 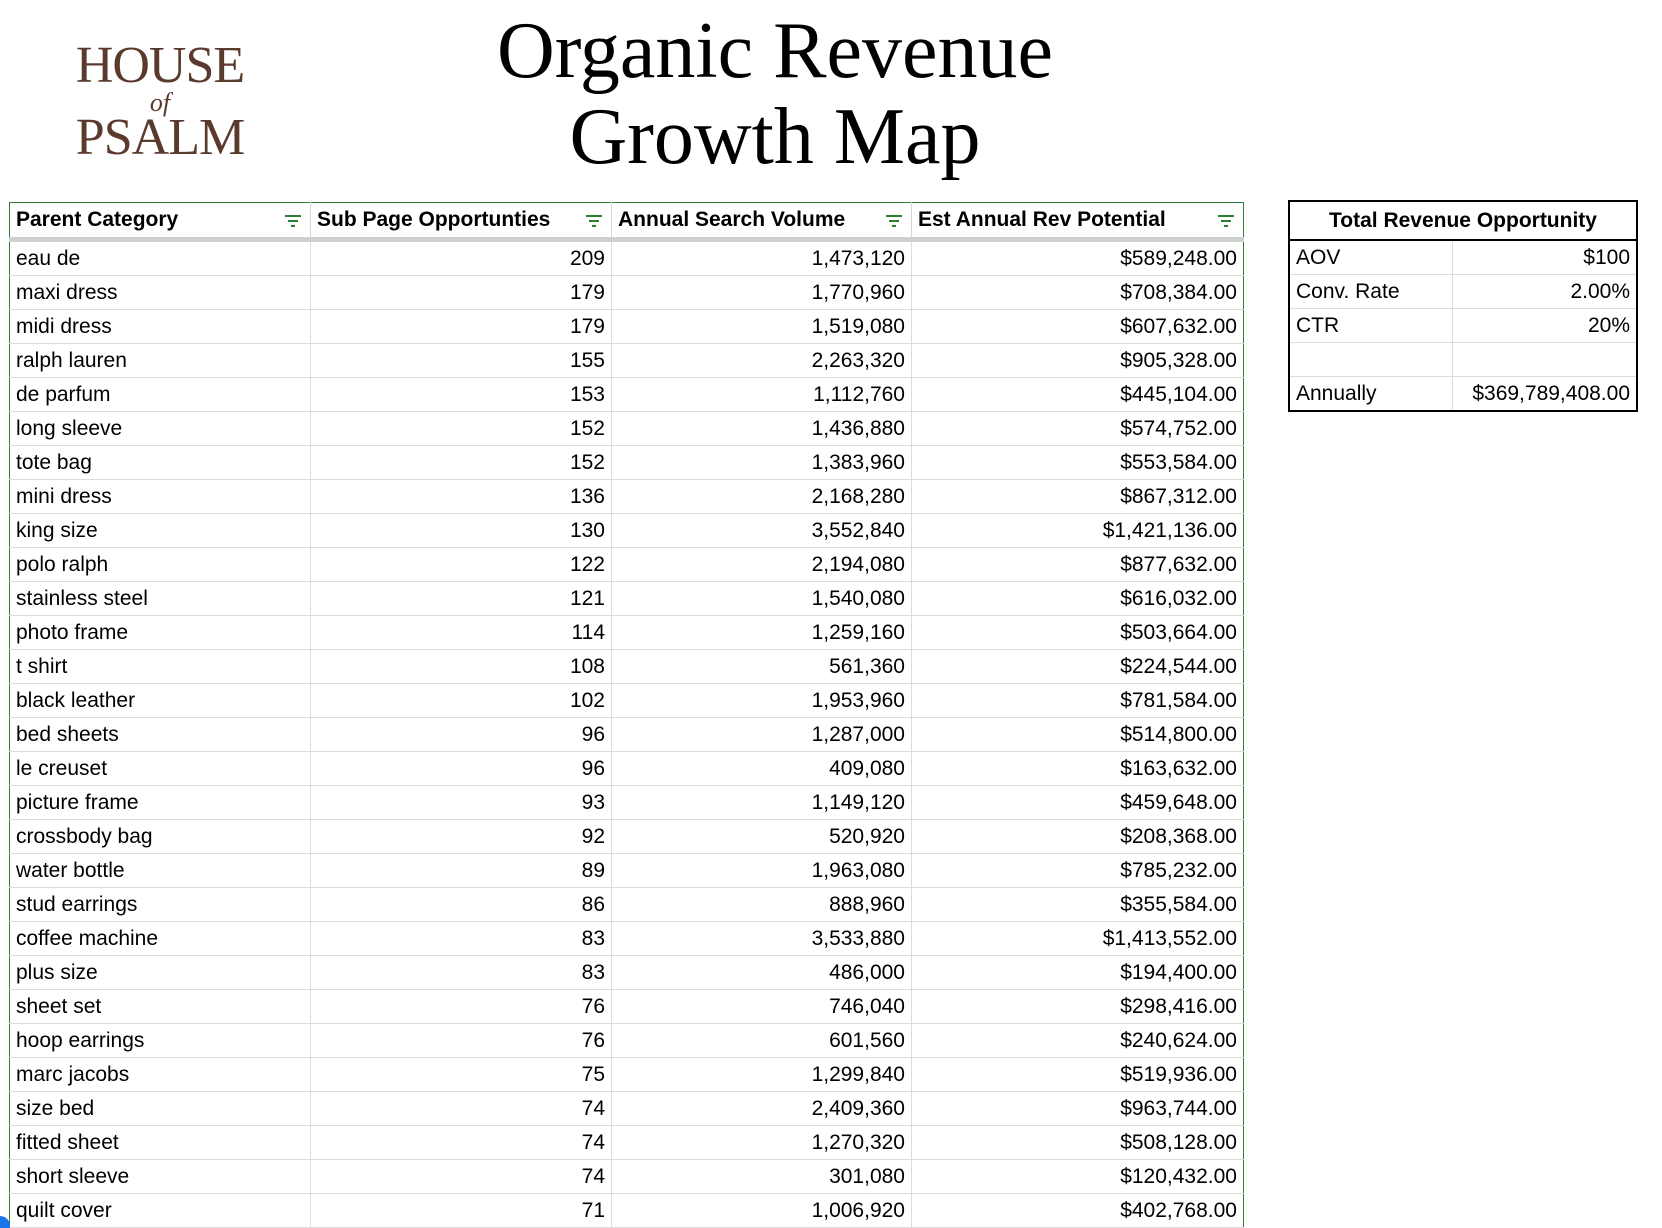 I want to click on cell-annual-search-volume: 746,040, so click(x=761, y=1006).